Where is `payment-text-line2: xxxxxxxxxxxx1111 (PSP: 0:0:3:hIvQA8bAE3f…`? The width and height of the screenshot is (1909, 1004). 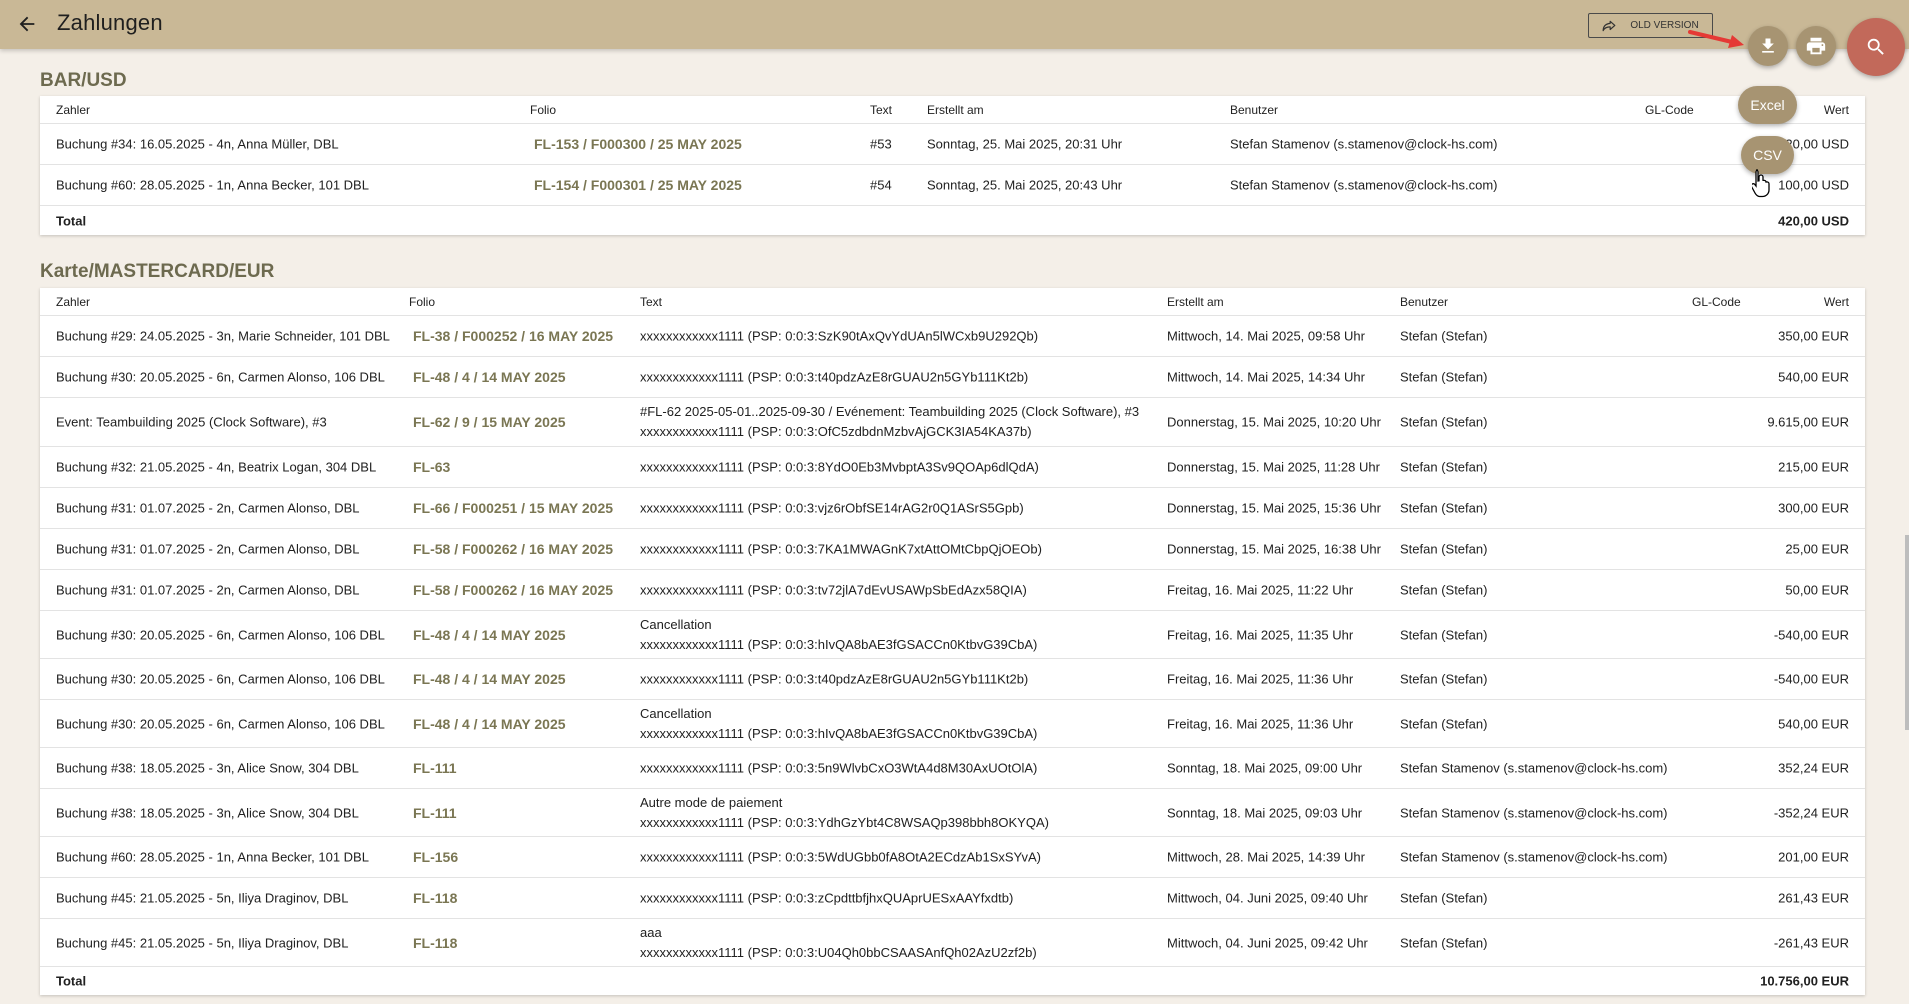 payment-text-line2: xxxxxxxxxxxx1111 (PSP: 0:0:3:hIvQA8bAE3f… is located at coordinates (839, 733).